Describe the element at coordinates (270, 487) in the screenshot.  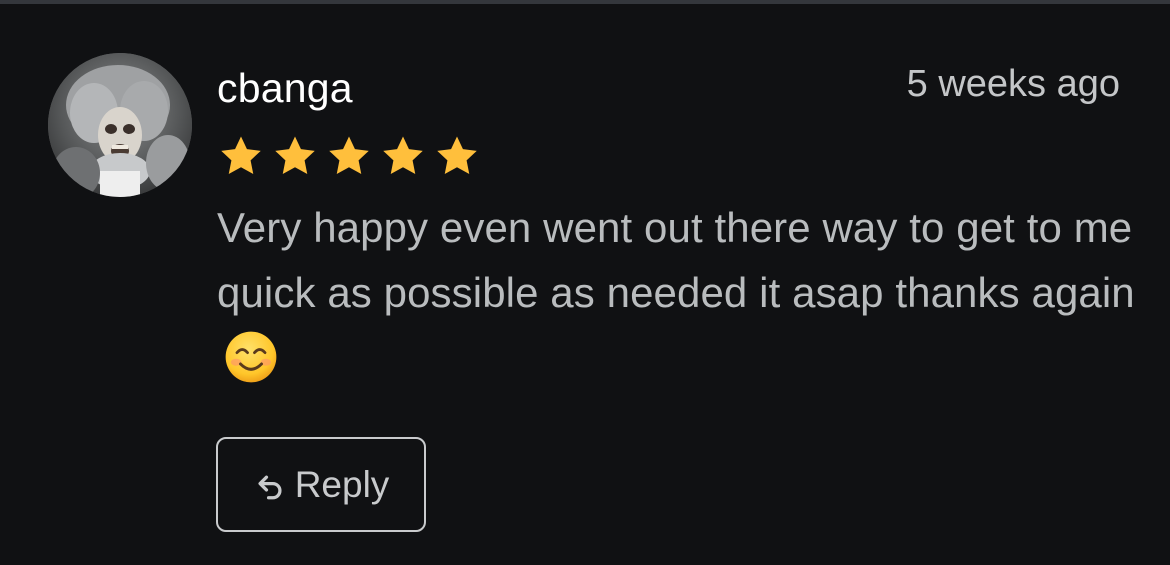
I see `reply-arrow-icon` at that location.